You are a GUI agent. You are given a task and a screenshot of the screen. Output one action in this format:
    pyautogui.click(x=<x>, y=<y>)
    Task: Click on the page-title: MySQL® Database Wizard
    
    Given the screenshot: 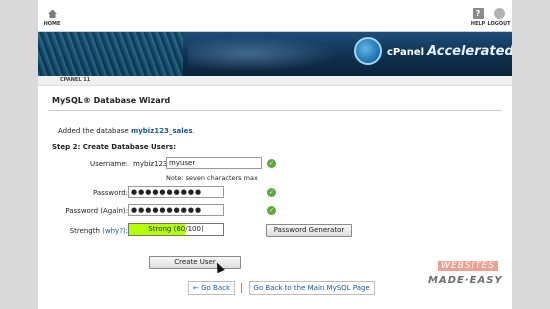 What is the action you would take?
    pyautogui.click(x=111, y=100)
    